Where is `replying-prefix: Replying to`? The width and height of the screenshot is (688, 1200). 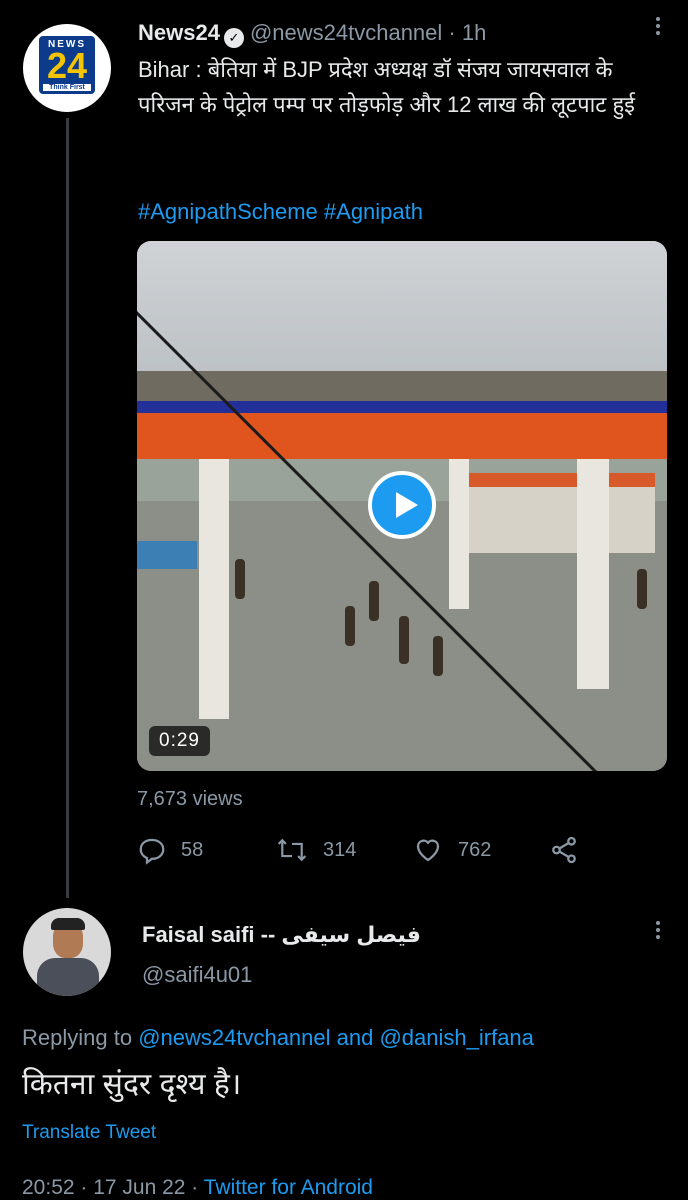 replying-prefix: Replying to is located at coordinates (80, 1037).